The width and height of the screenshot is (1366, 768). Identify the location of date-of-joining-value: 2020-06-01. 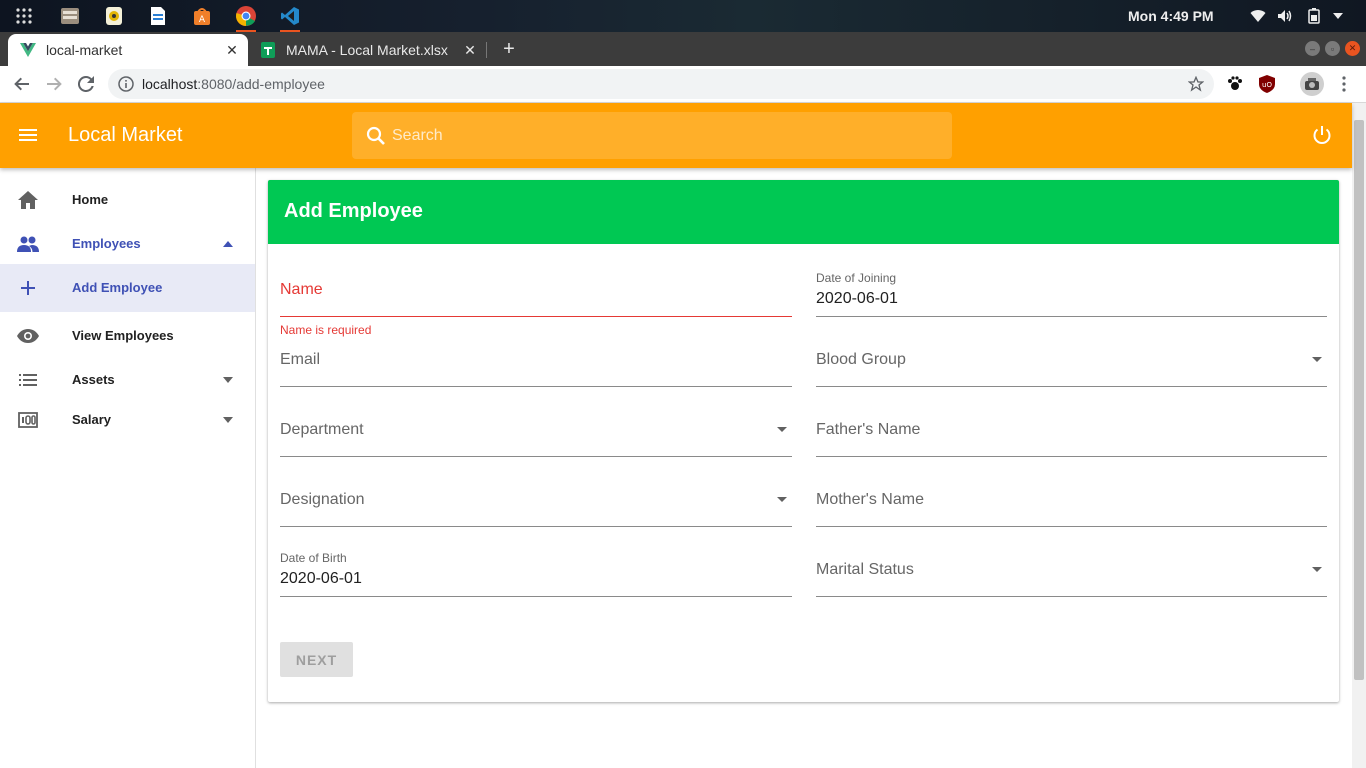
(857, 298).